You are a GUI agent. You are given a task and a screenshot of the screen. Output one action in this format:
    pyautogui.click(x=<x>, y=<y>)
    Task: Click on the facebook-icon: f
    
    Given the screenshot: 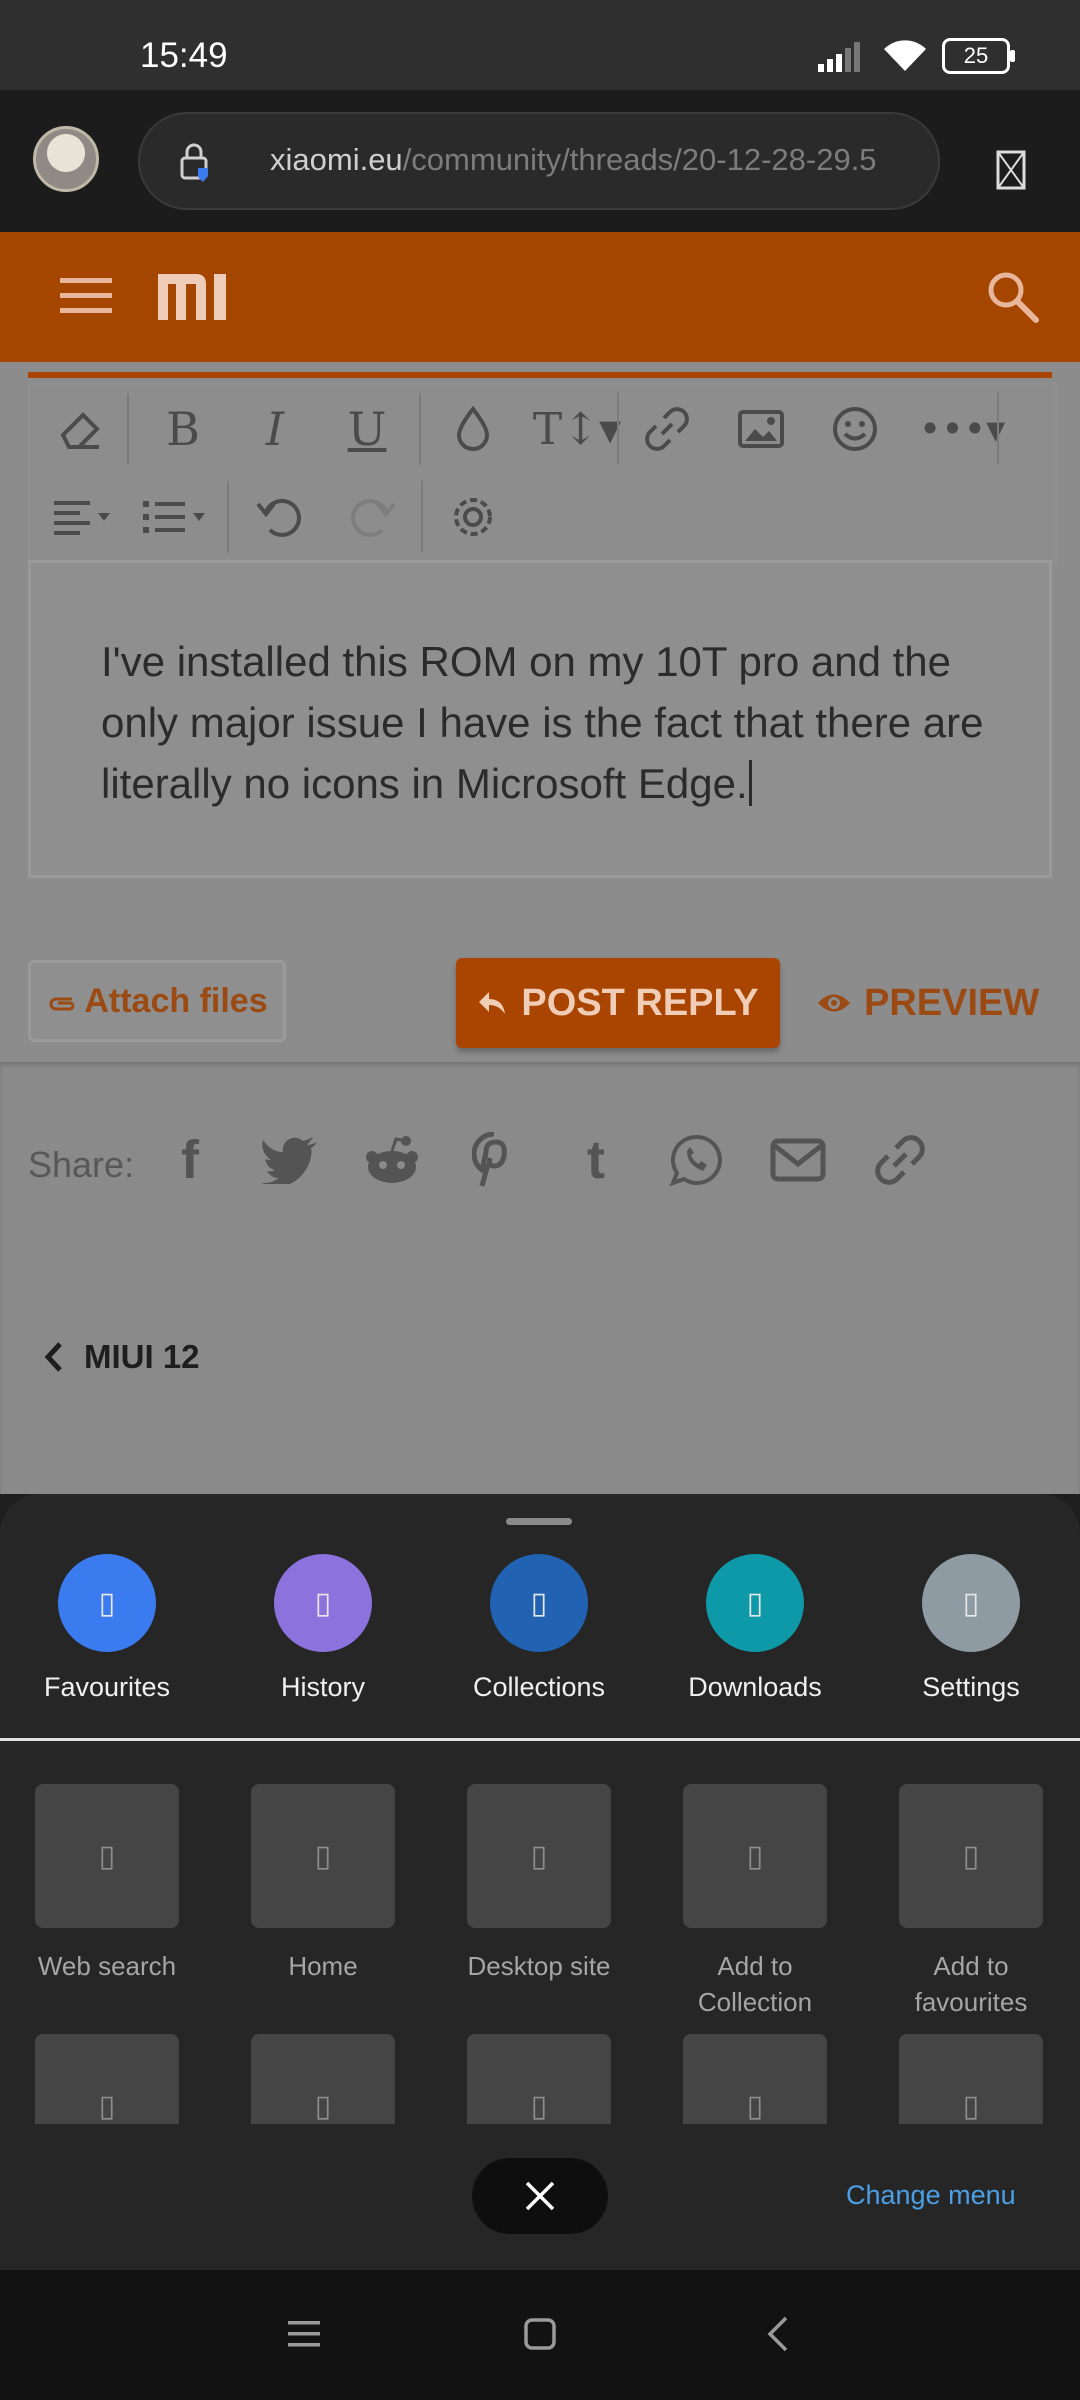 What is the action you would take?
    pyautogui.click(x=190, y=1160)
    